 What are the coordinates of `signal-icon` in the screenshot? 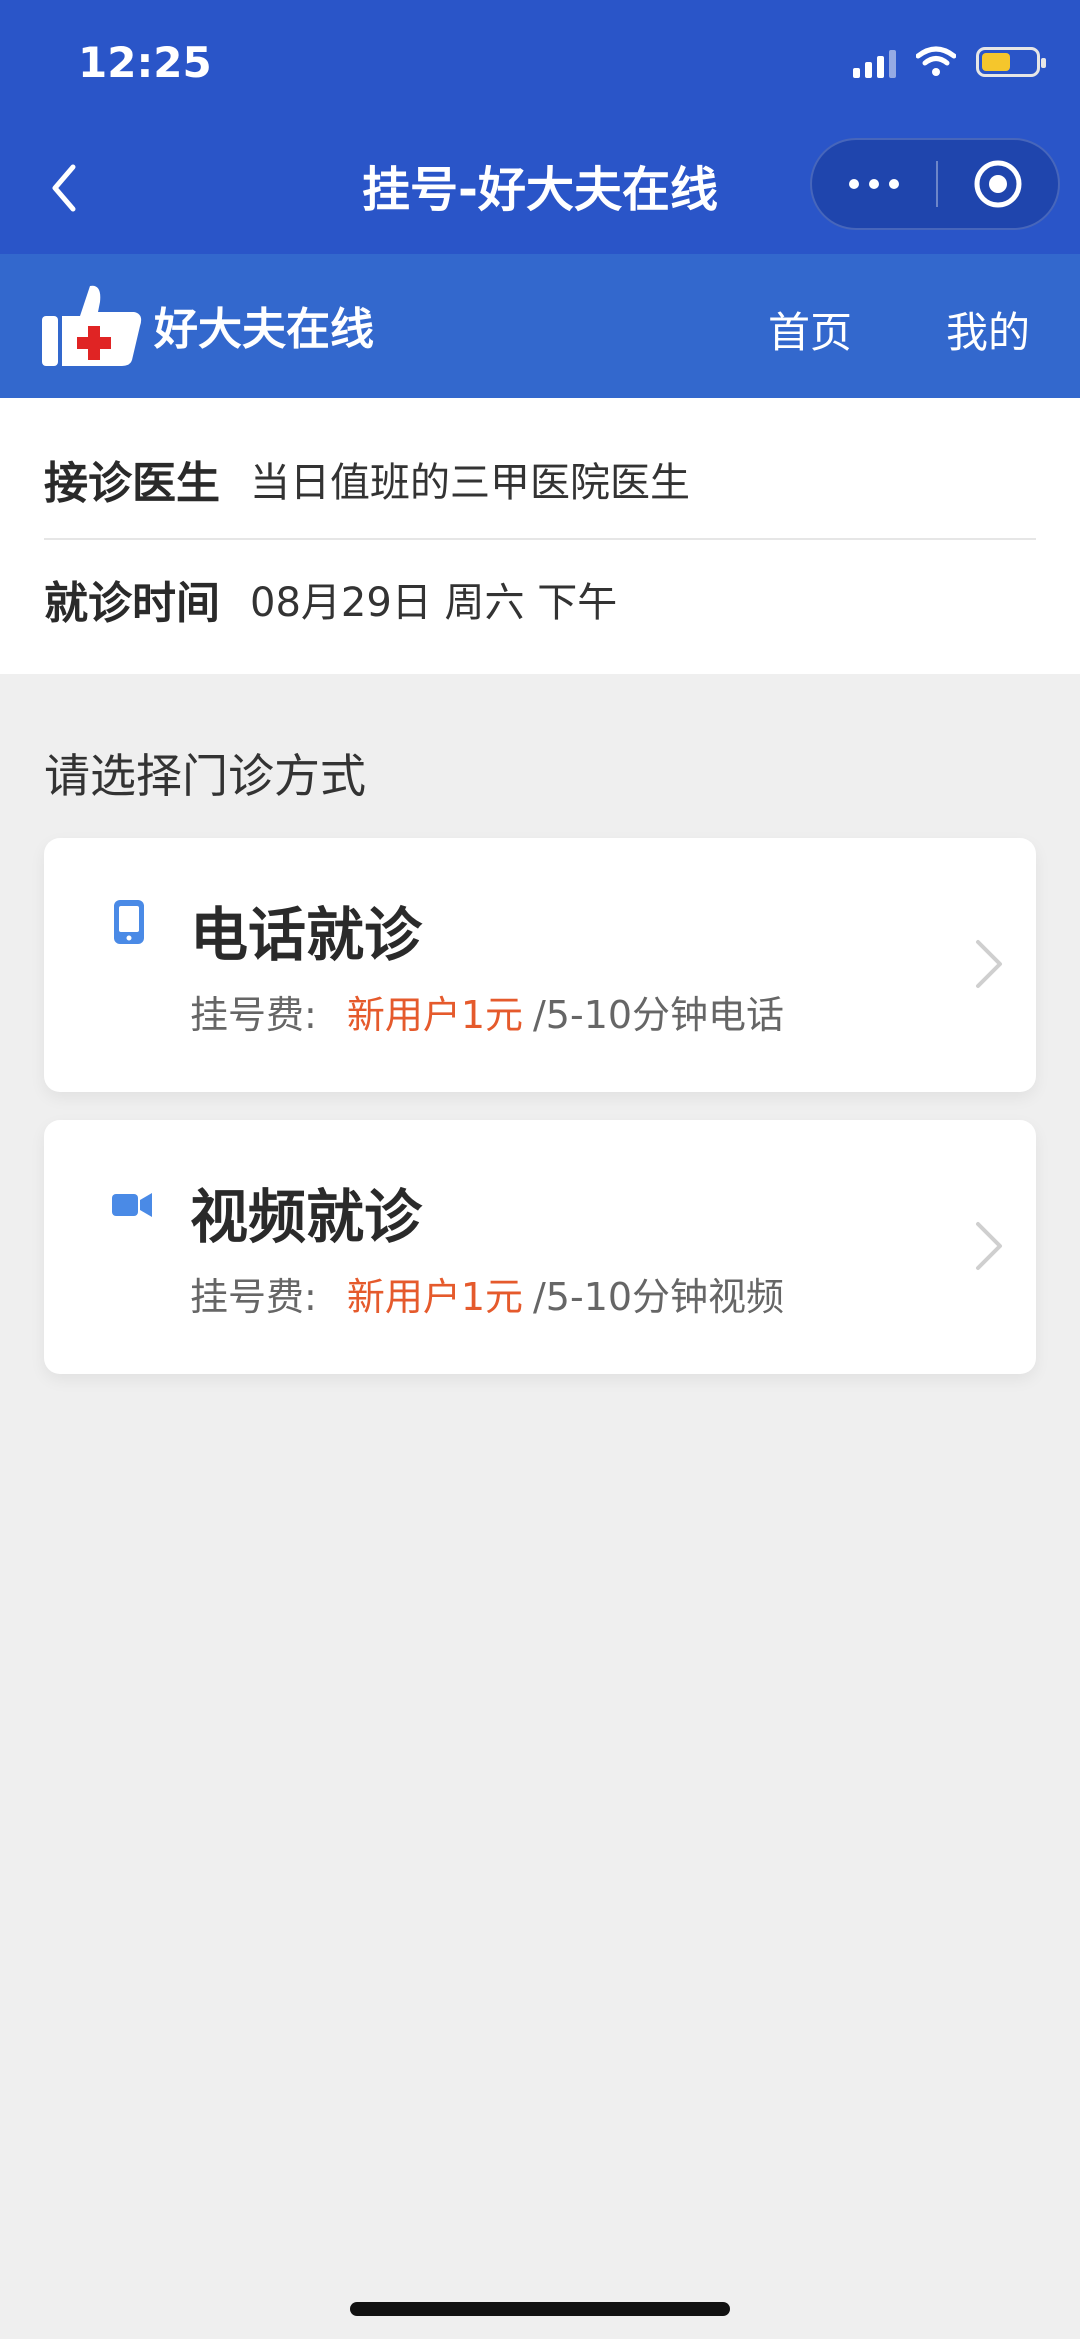 It's located at (874, 62).